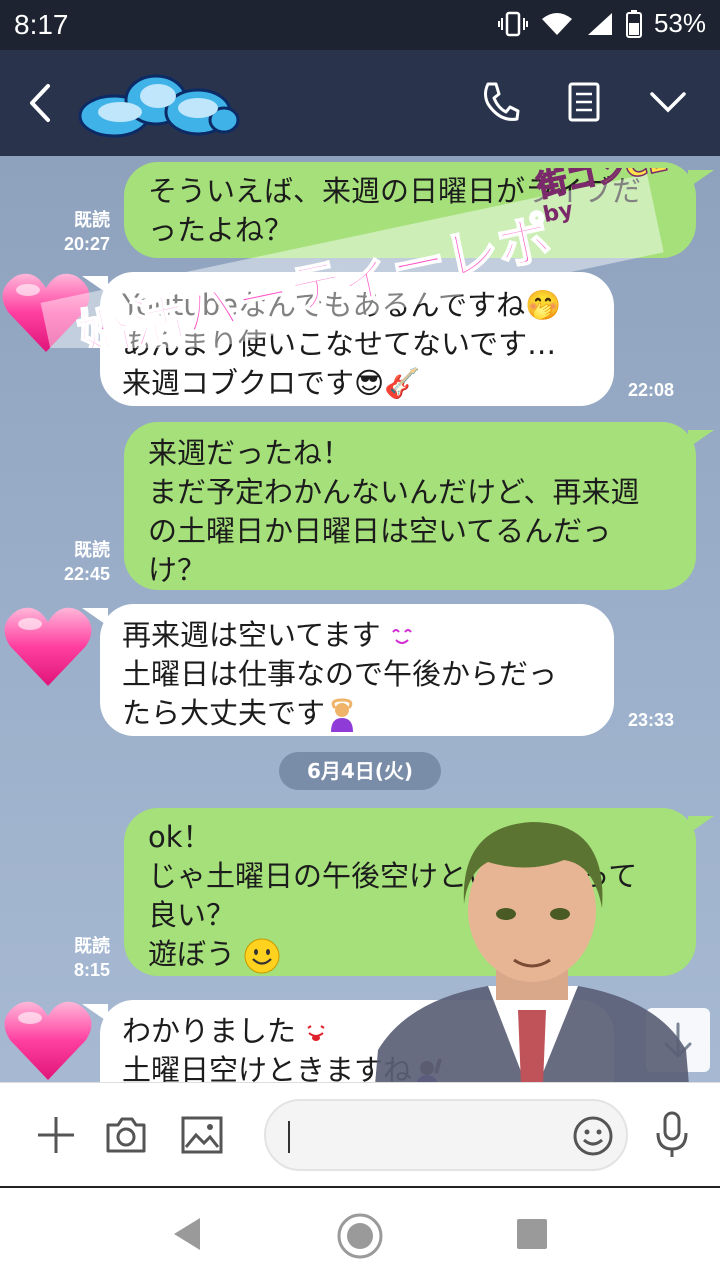 Image resolution: width=720 pixels, height=1282 pixels. Describe the element at coordinates (593, 1136) in the screenshot. I see `emoji-icon` at that location.